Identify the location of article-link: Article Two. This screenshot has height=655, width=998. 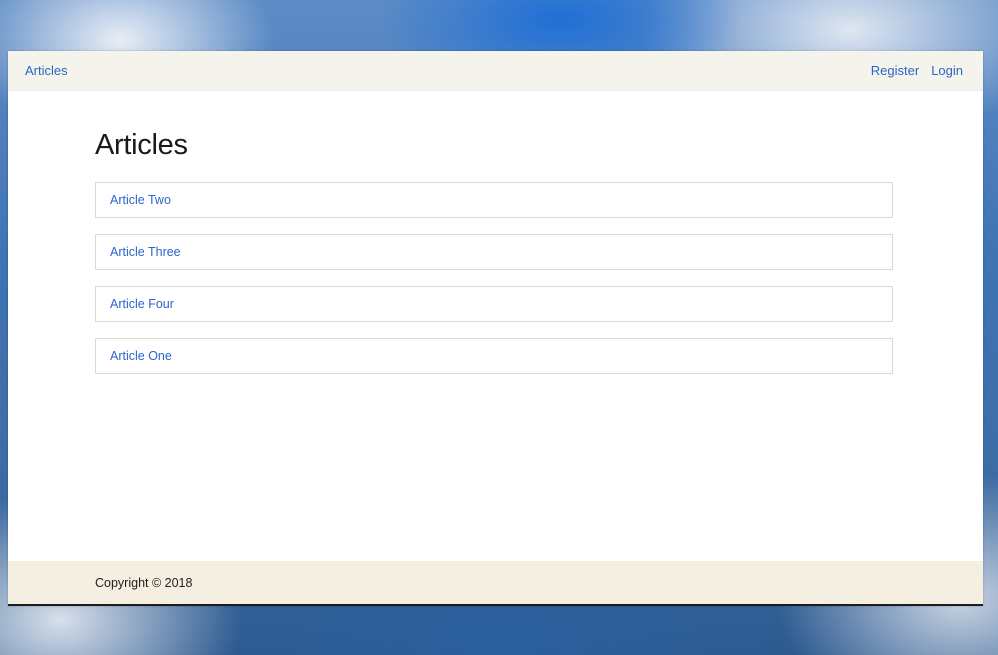
(140, 200).